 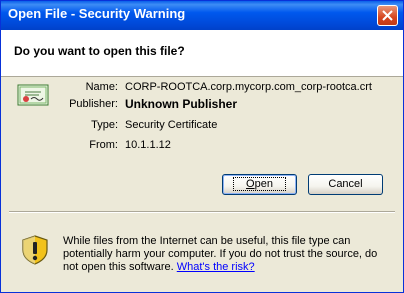 What do you see at coordinates (250, 184) in the screenshot?
I see `open-access-key: O` at bounding box center [250, 184].